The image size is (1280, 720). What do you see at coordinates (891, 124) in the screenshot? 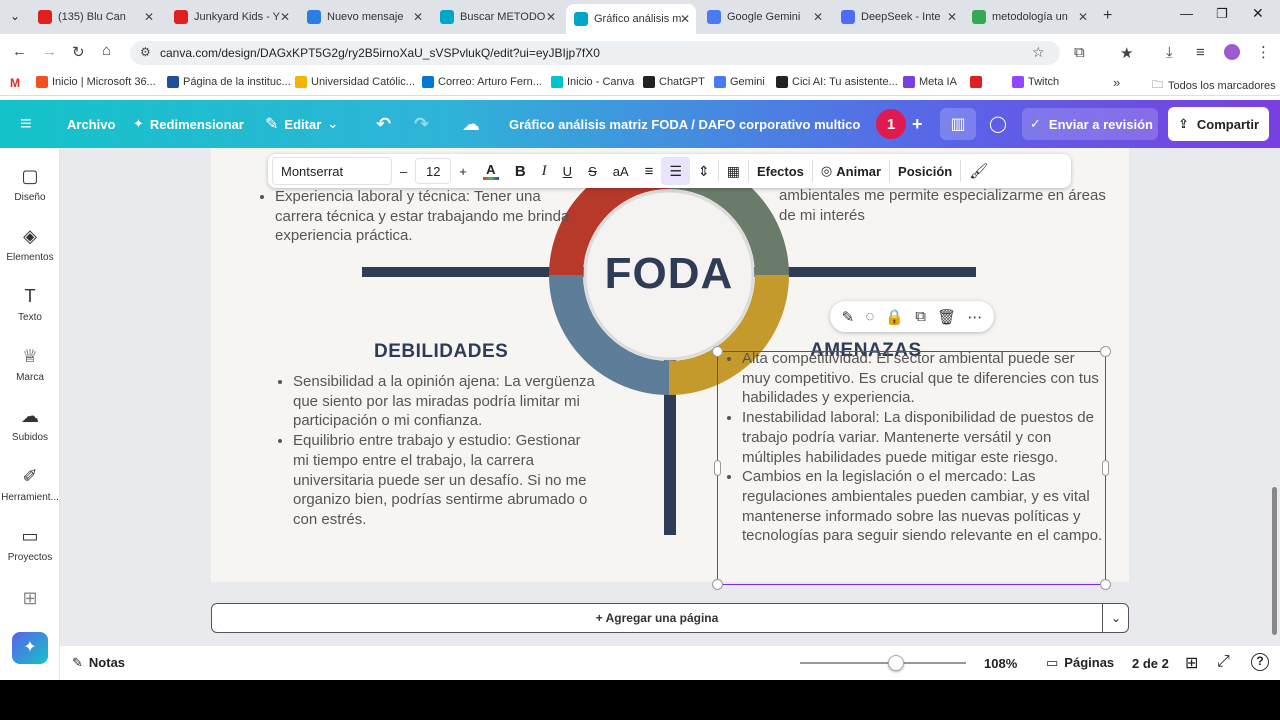
I see `collaborator-avatar: 1` at bounding box center [891, 124].